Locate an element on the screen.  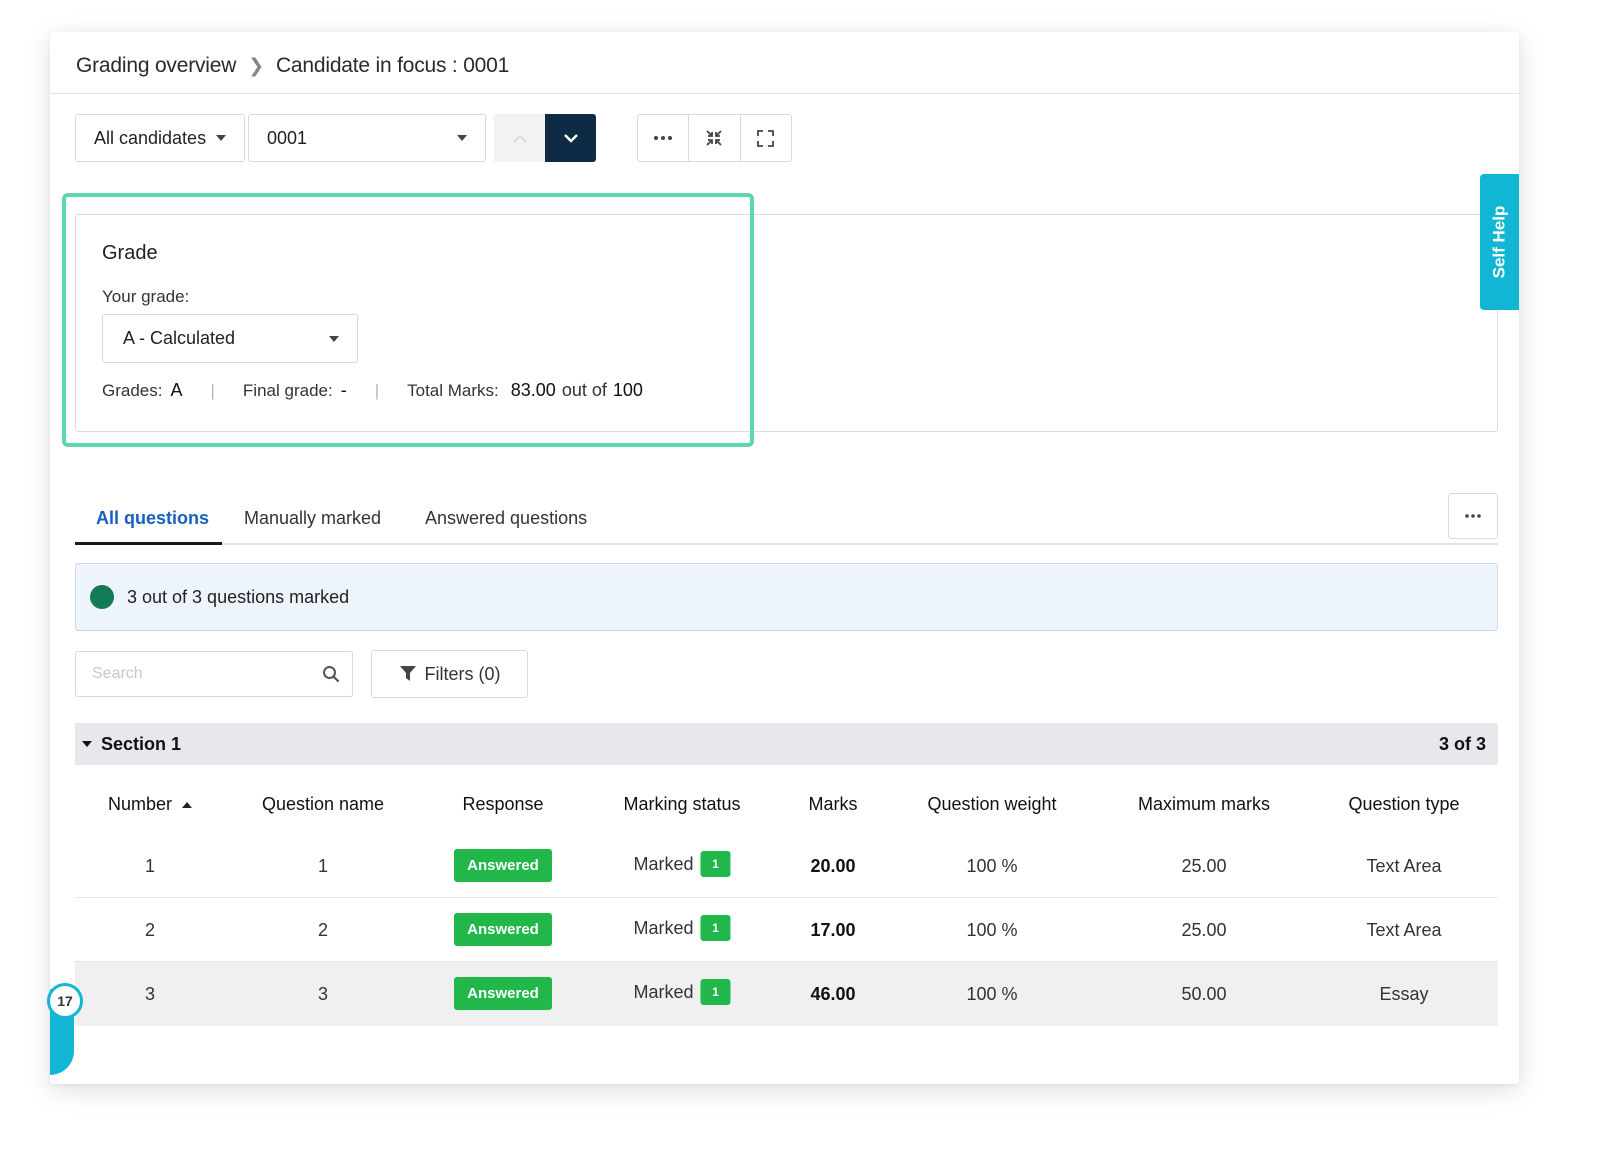
cell-question-type: Essay is located at coordinates (1404, 994).